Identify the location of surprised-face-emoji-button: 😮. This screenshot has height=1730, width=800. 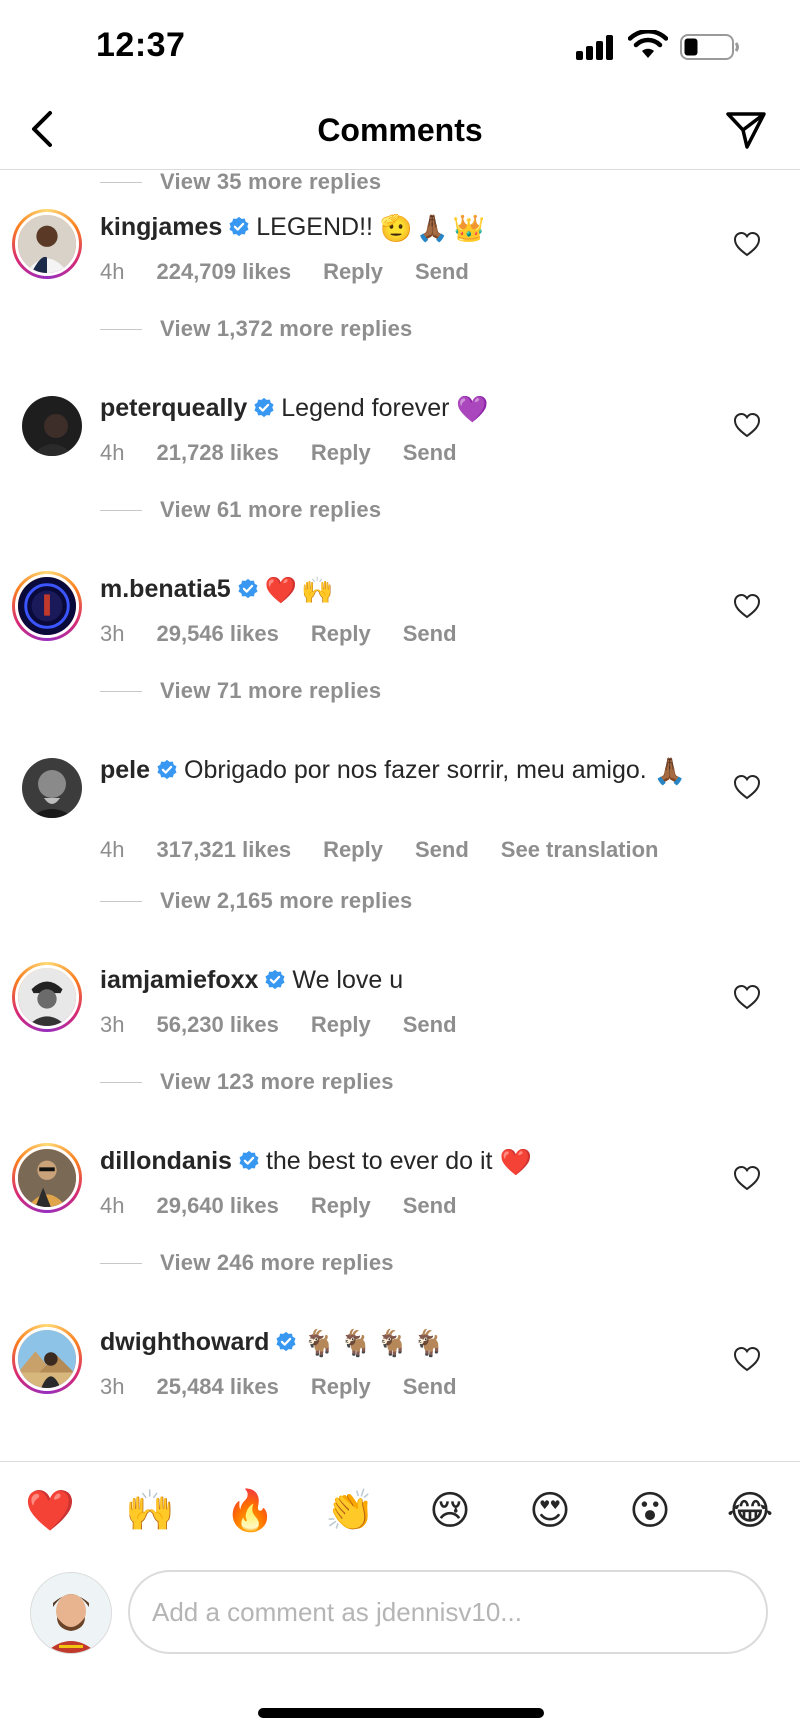
(650, 1511).